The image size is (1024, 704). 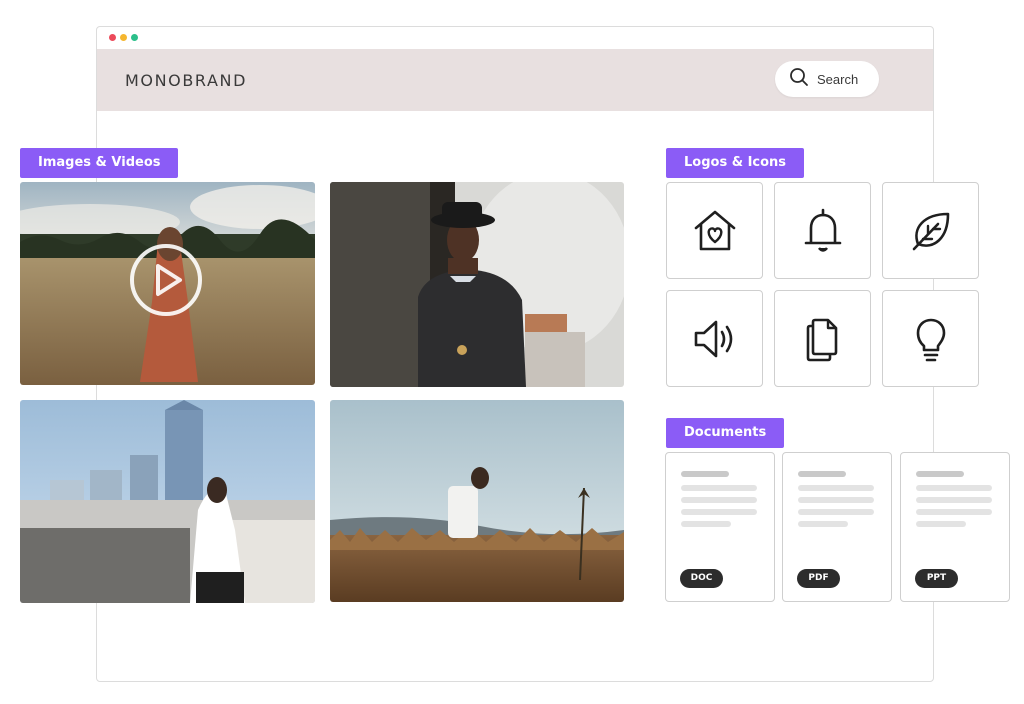 I want to click on lightbulb-icon, so click(x=930, y=339).